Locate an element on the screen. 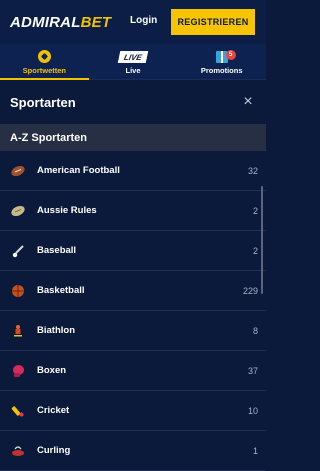  sport-label: Aussie Rules is located at coordinates (67, 210).